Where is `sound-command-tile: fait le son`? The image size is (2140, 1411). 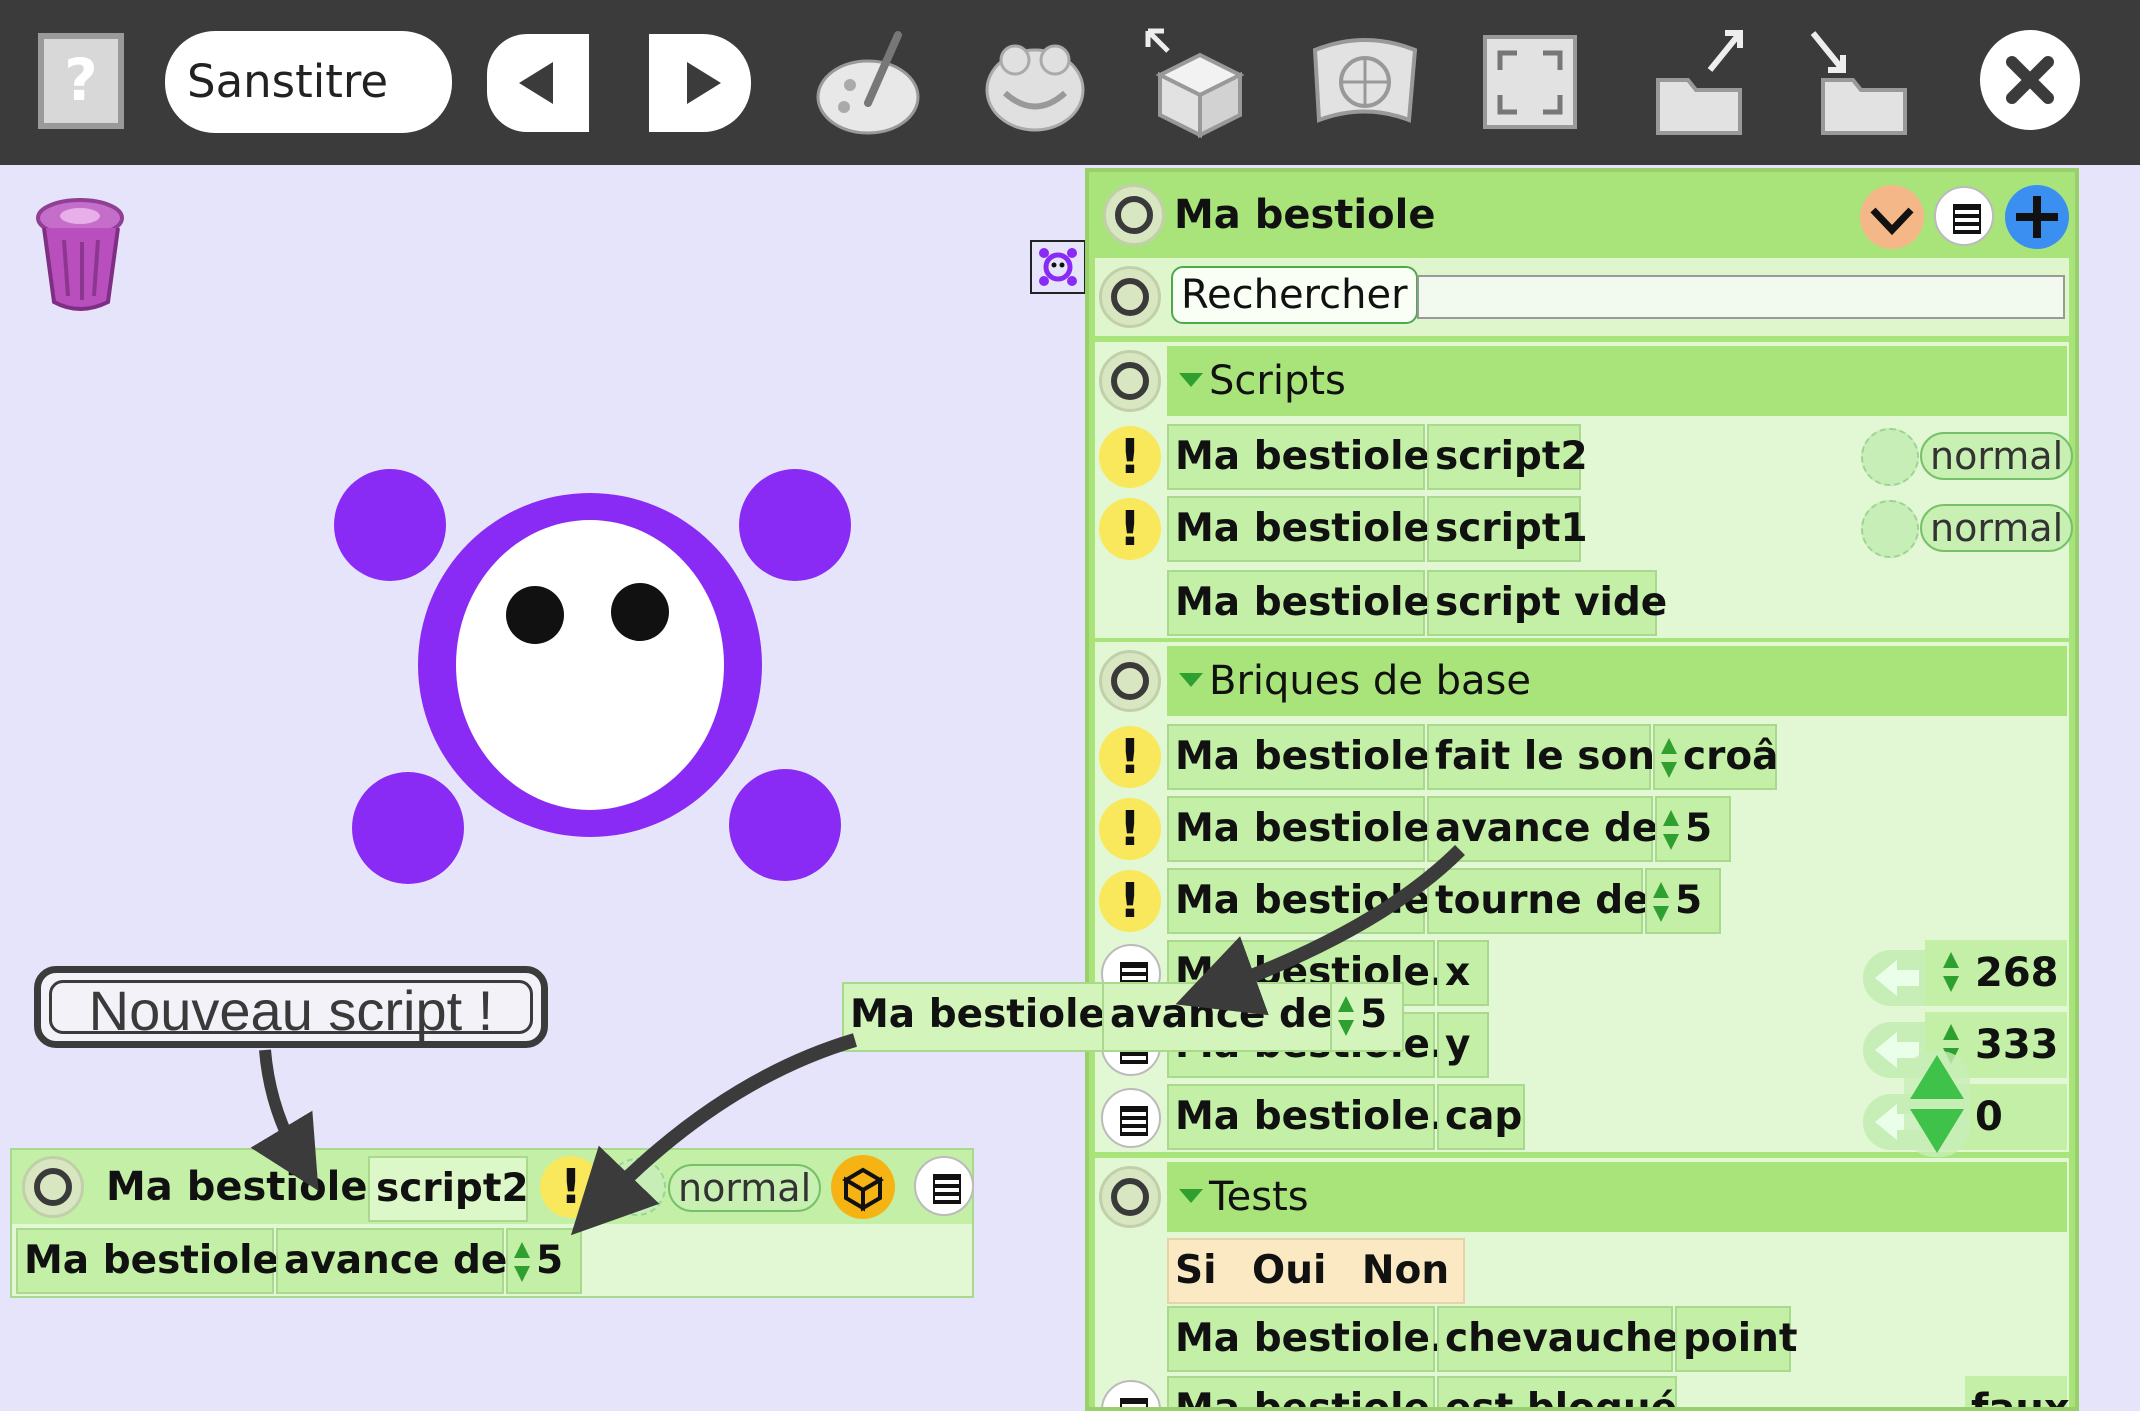
sound-command-tile: fait le son is located at coordinates (1541, 757).